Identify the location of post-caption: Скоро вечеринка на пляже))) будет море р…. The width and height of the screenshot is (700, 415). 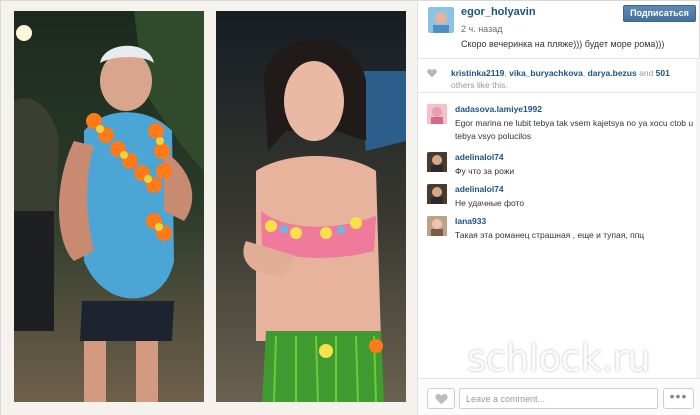
(563, 44).